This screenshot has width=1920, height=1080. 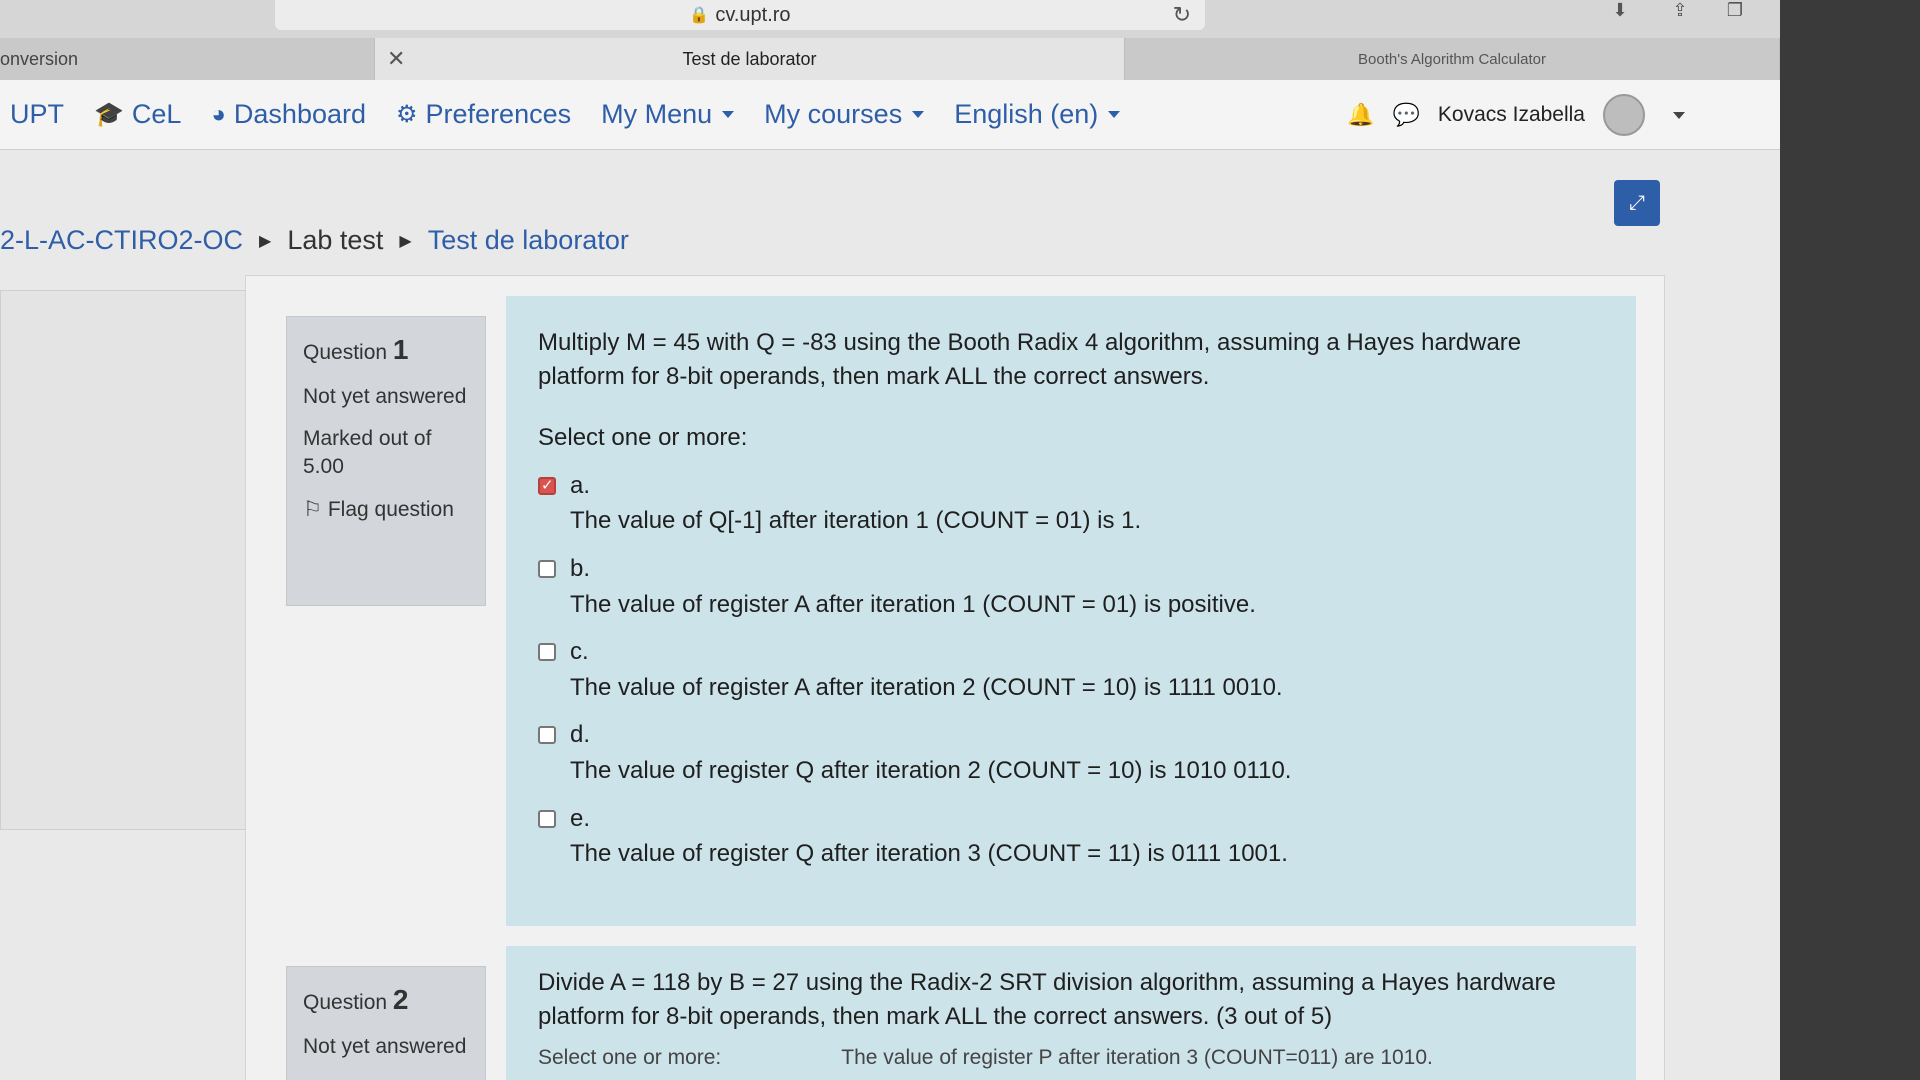 I want to click on nav-label: CeL, so click(x=156, y=114).